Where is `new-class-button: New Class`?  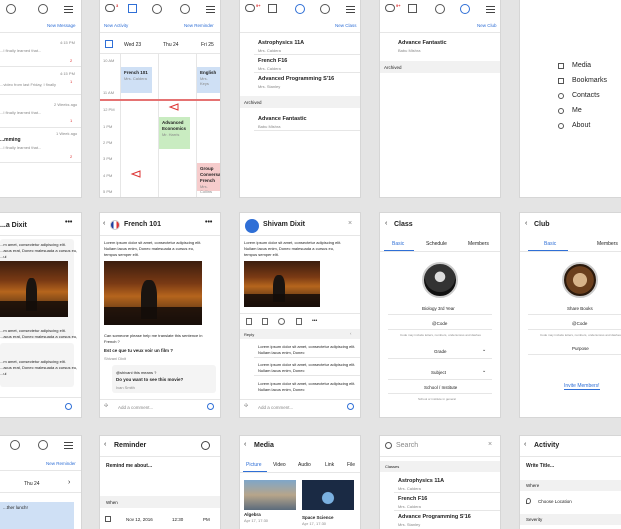 new-class-button: New Class is located at coordinates (346, 25).